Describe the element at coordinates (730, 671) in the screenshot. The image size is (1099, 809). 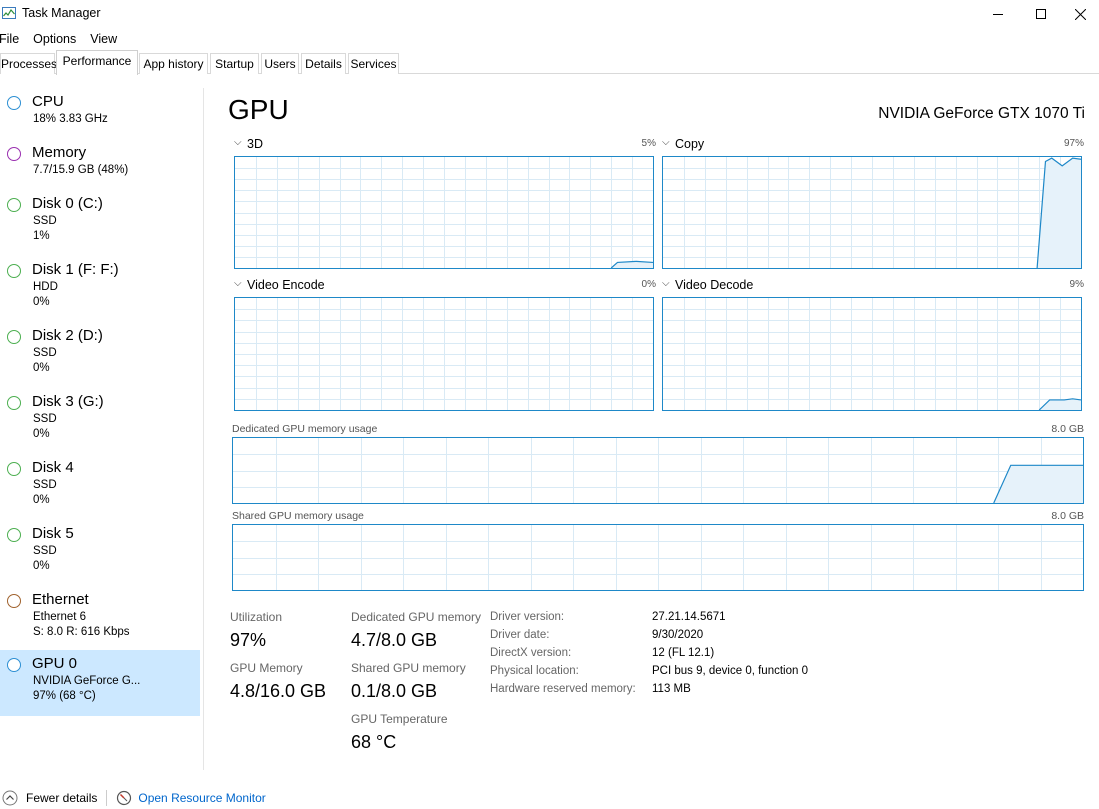
I see `physical-location-value: PCI bus 9, device 0, function 0` at that location.